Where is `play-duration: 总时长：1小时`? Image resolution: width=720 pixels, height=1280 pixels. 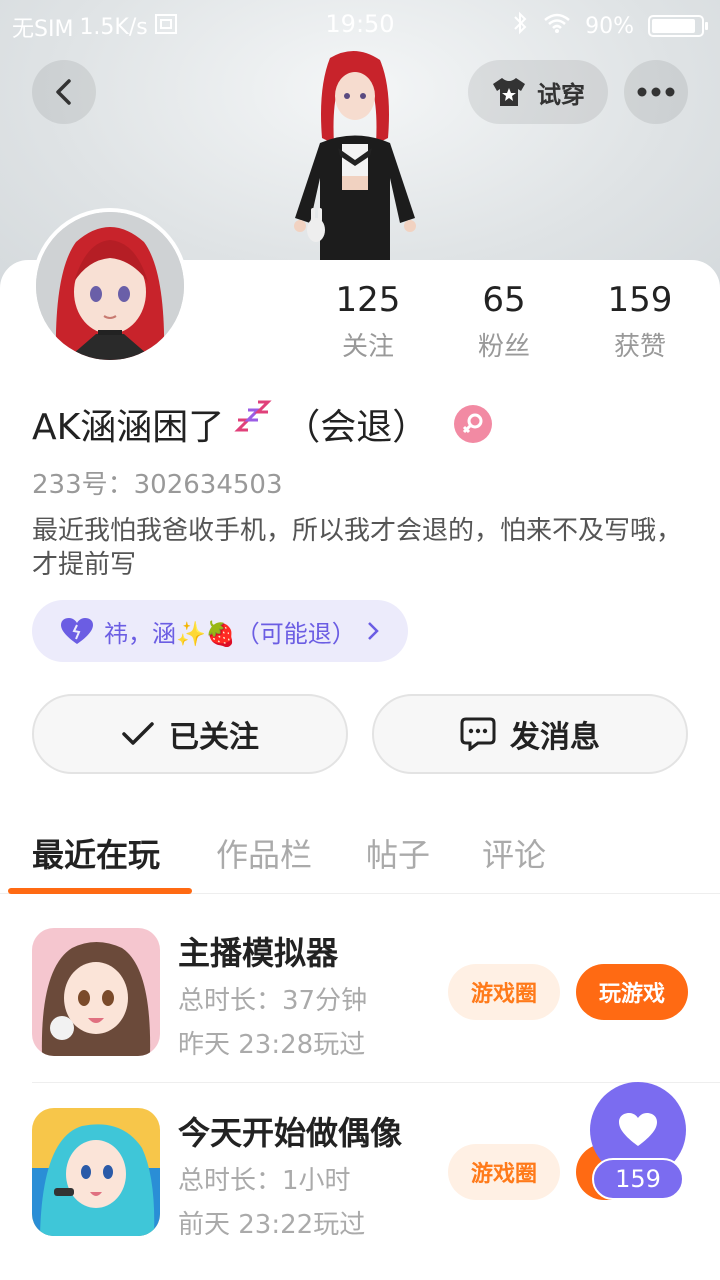
play-duration: 总时长：1小时 is located at coordinates (264, 1181).